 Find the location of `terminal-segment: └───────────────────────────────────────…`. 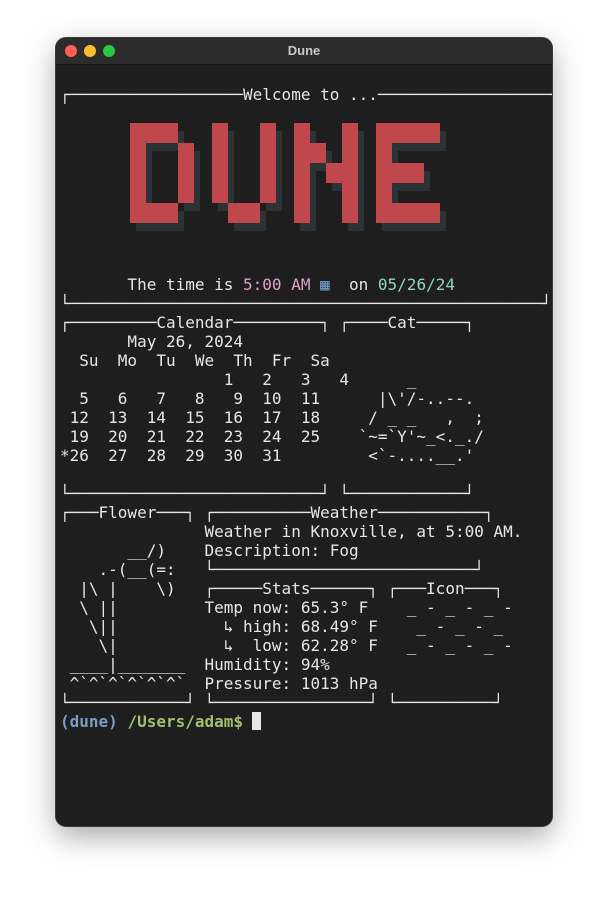

terminal-segment: └───────────────────────────────────────… is located at coordinates (306, 303).